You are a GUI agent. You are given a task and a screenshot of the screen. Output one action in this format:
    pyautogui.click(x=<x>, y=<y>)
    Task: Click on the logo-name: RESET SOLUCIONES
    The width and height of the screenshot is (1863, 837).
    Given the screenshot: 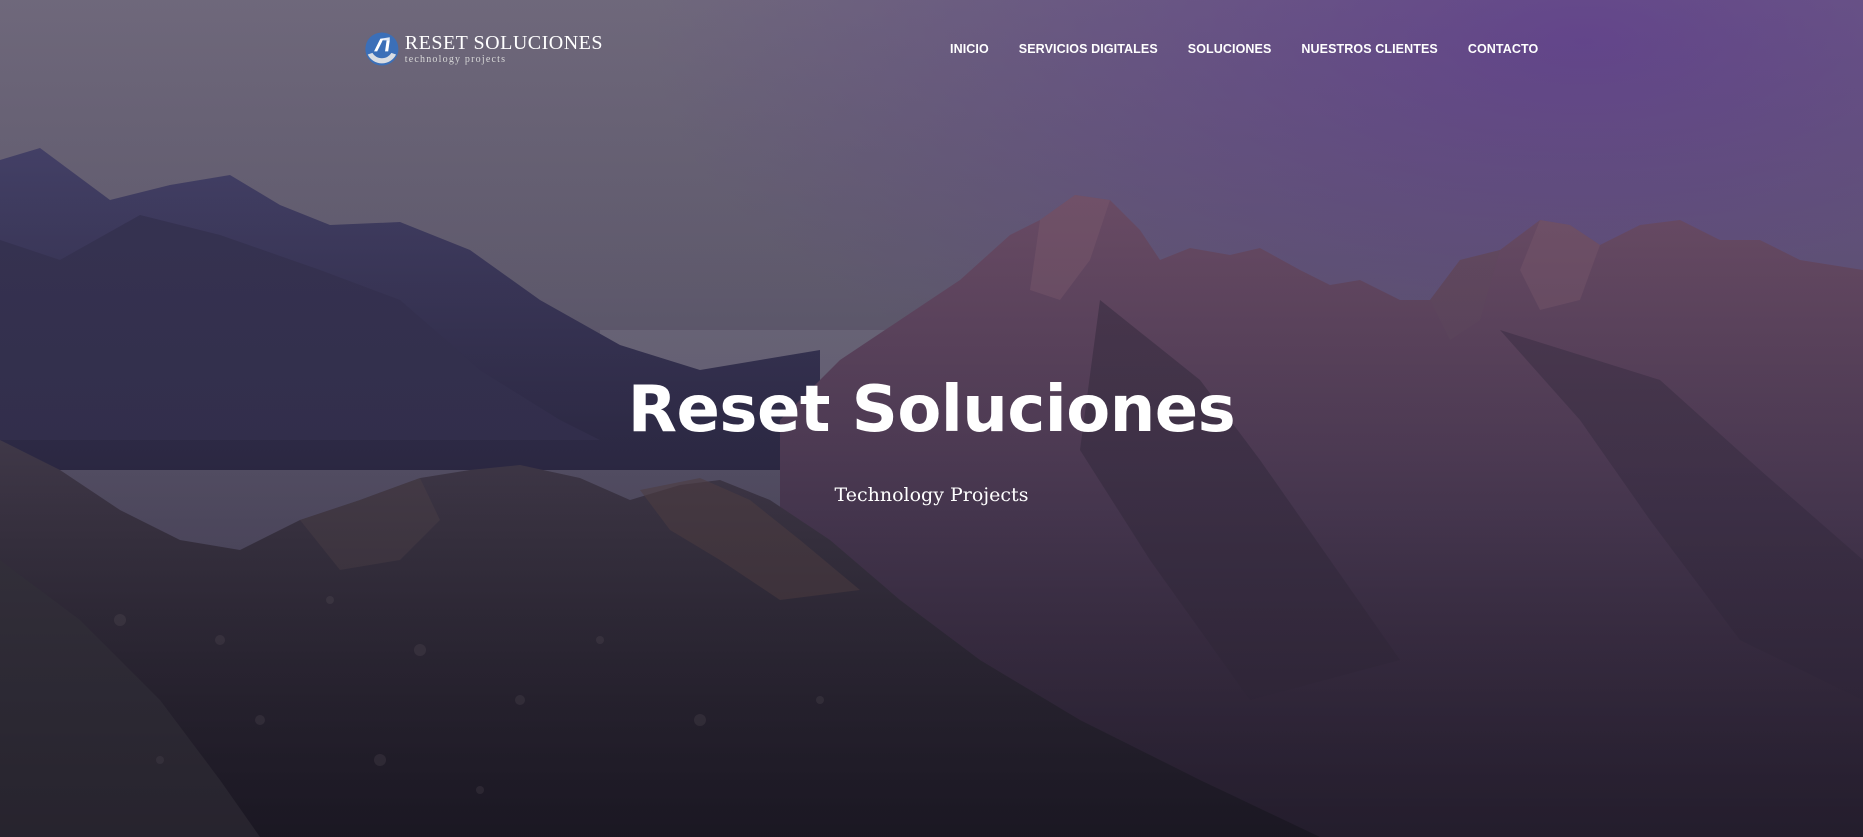 What is the action you would take?
    pyautogui.click(x=503, y=43)
    